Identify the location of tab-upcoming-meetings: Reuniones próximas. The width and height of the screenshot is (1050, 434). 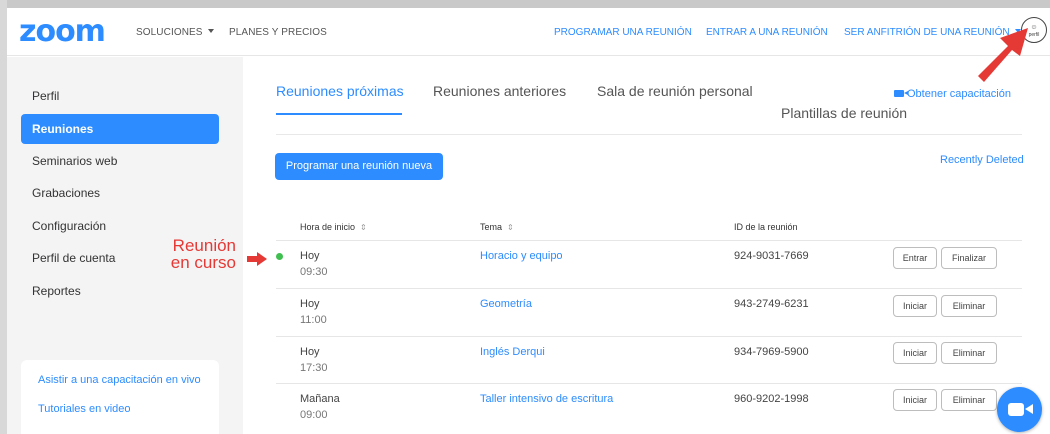
(340, 91).